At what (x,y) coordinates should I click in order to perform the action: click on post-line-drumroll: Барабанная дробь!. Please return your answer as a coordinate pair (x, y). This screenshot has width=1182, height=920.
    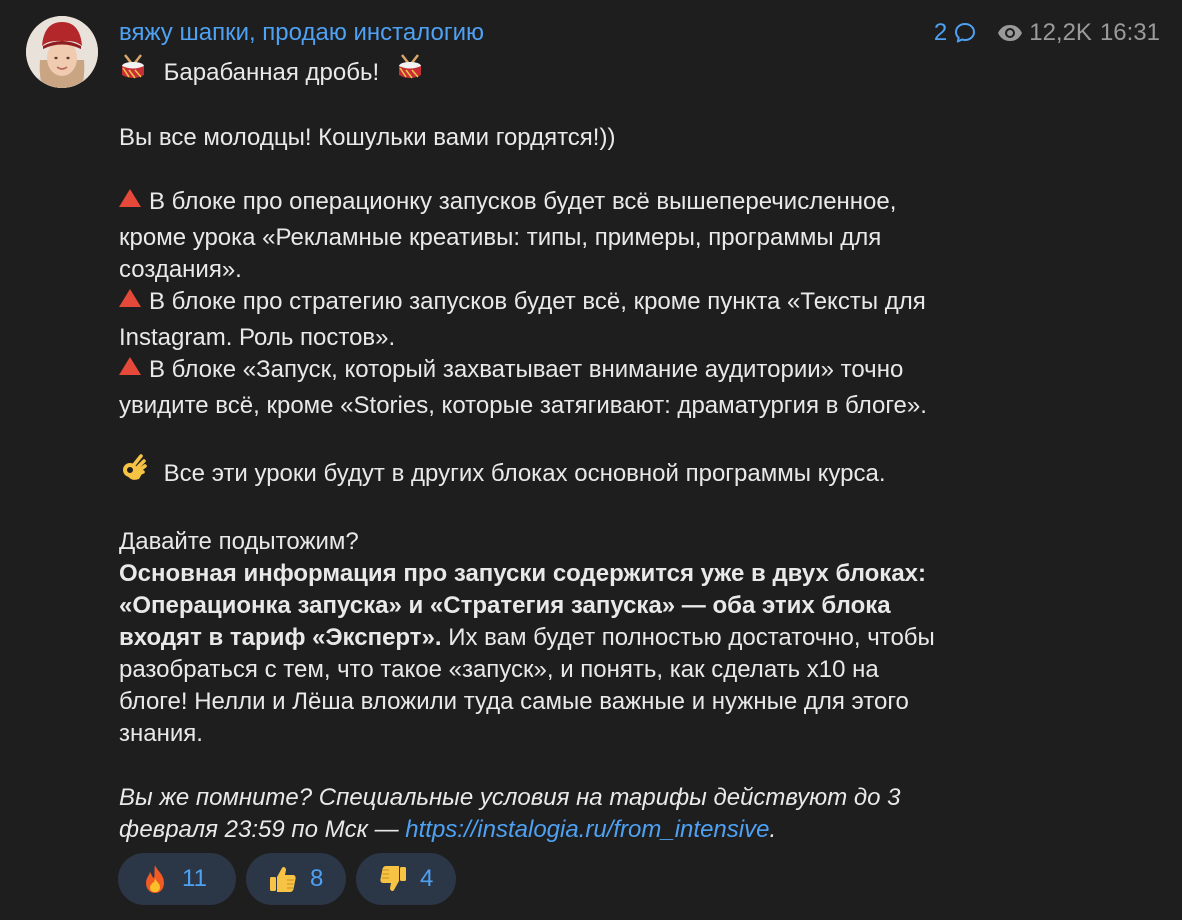
    Looking at the image, I should click on (271, 72).